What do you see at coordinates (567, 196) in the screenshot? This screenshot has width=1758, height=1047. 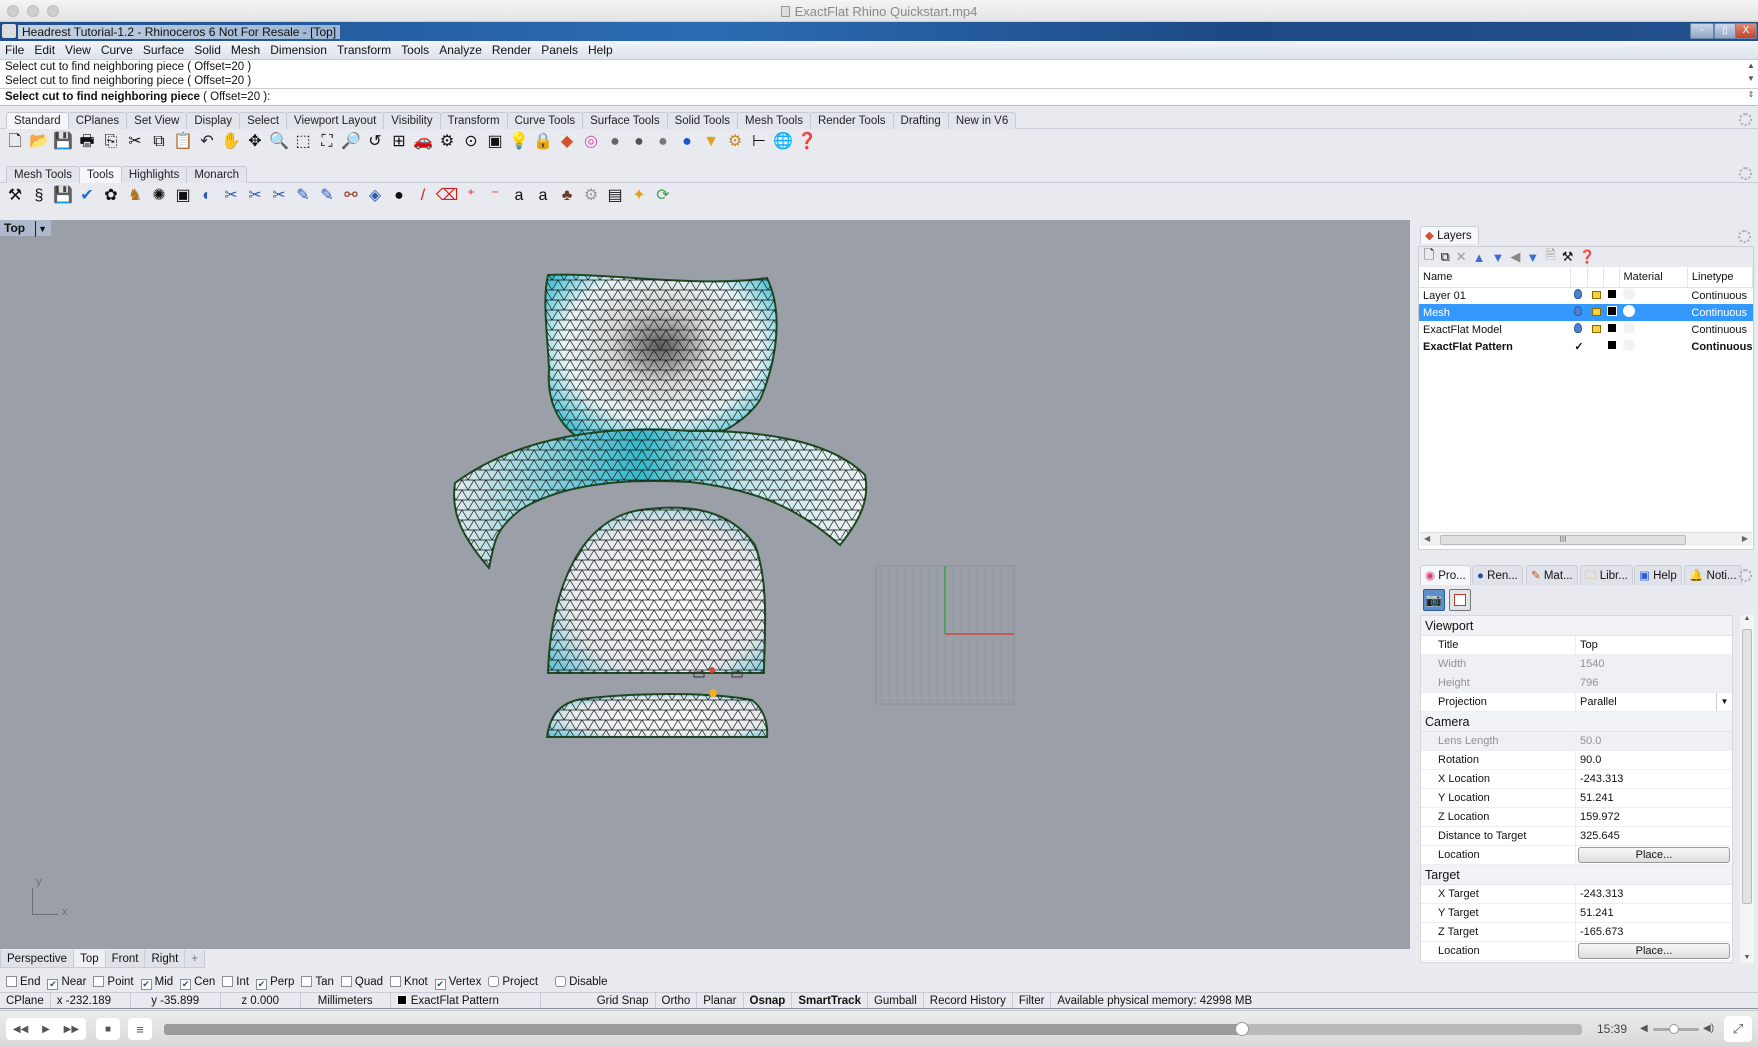 I see `puzzle-icon: ♣` at bounding box center [567, 196].